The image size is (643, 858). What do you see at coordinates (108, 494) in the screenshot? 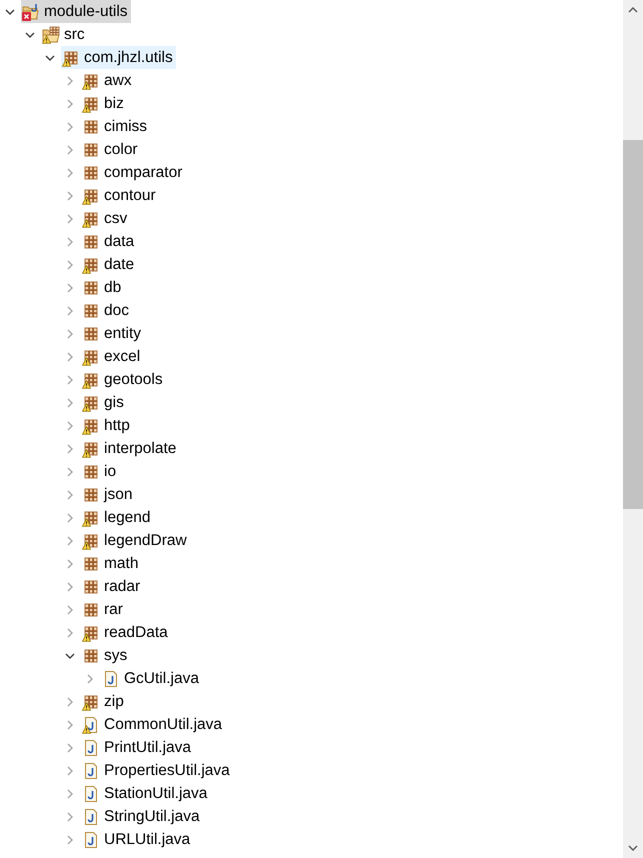
I see `tree-item: json` at bounding box center [108, 494].